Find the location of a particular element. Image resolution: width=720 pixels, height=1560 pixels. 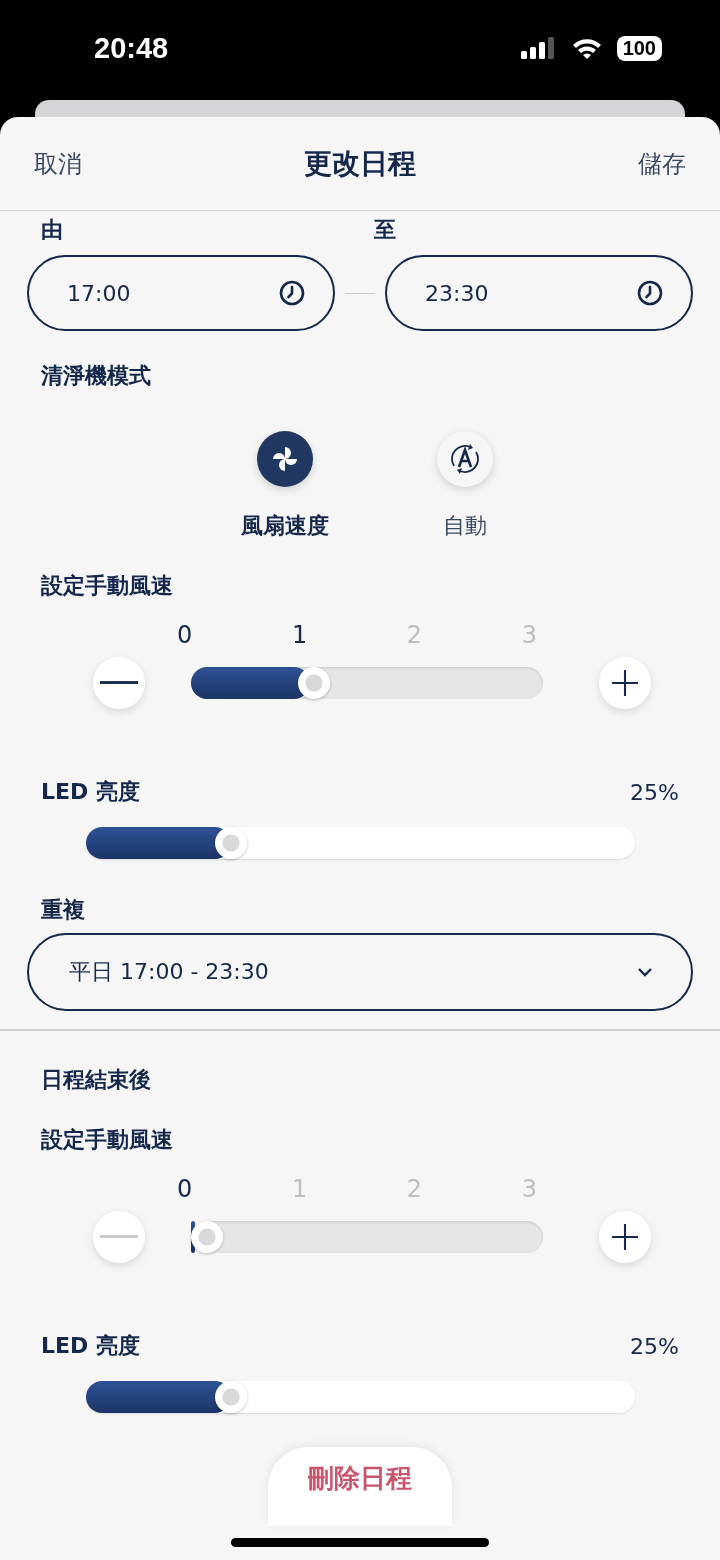

time-field: 23:30 is located at coordinates (539, 293).